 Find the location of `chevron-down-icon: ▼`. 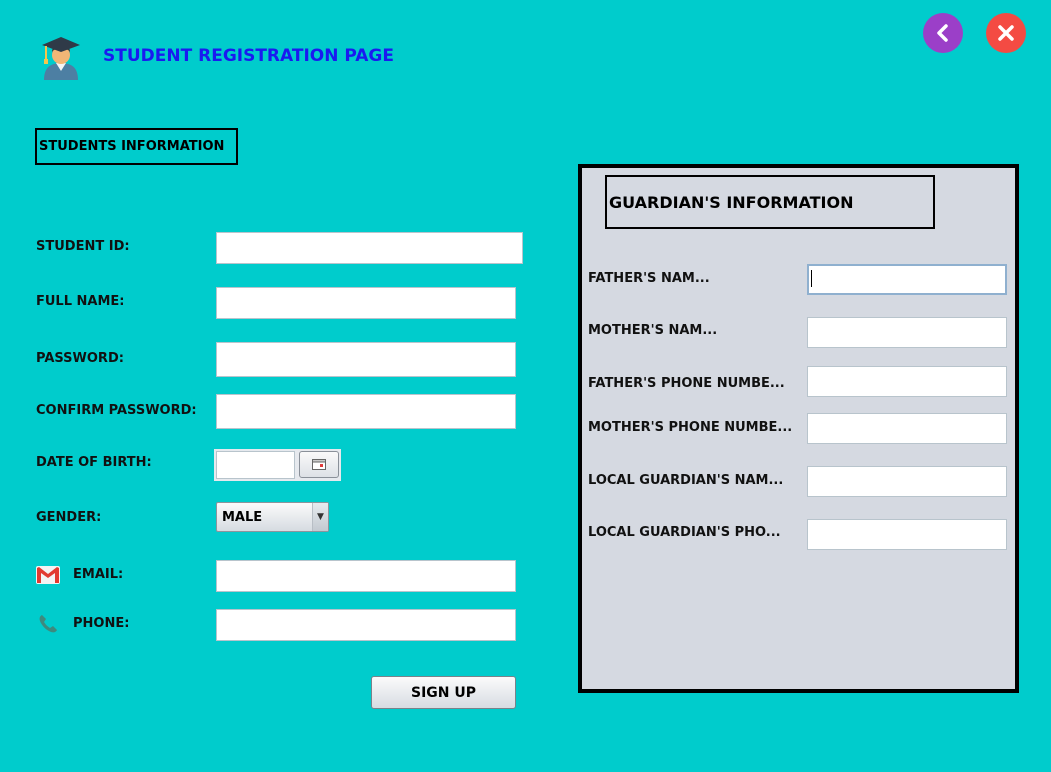

chevron-down-icon: ▼ is located at coordinates (320, 517).